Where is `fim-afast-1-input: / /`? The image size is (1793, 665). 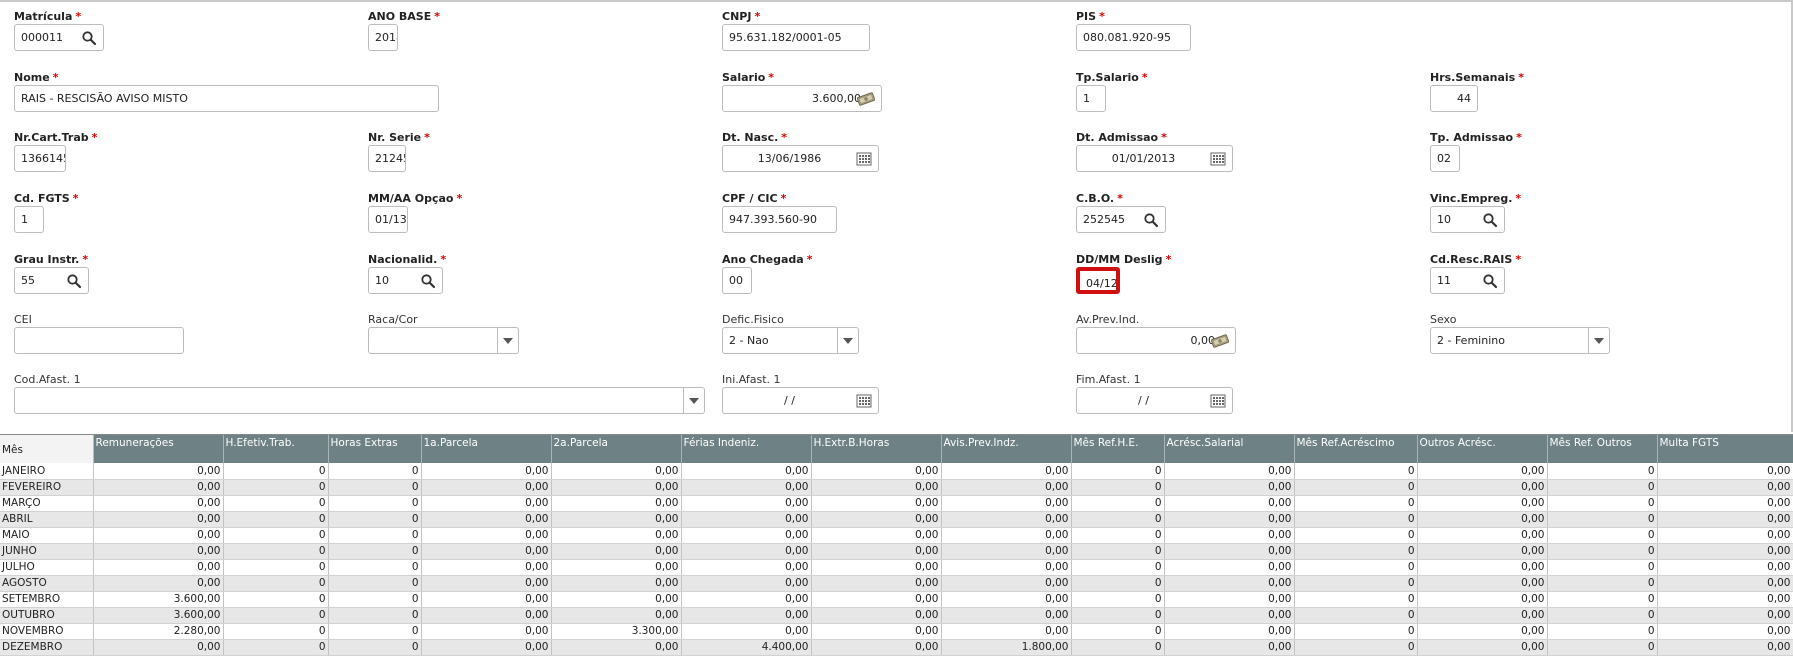
fim-afast-1-input: / / is located at coordinates (1154, 400).